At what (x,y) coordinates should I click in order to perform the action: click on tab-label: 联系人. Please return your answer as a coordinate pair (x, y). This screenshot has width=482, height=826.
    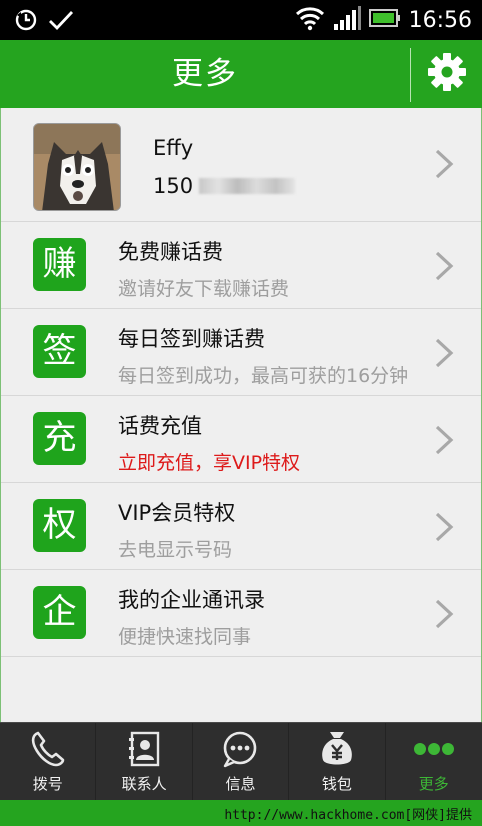
    Looking at the image, I should click on (144, 784).